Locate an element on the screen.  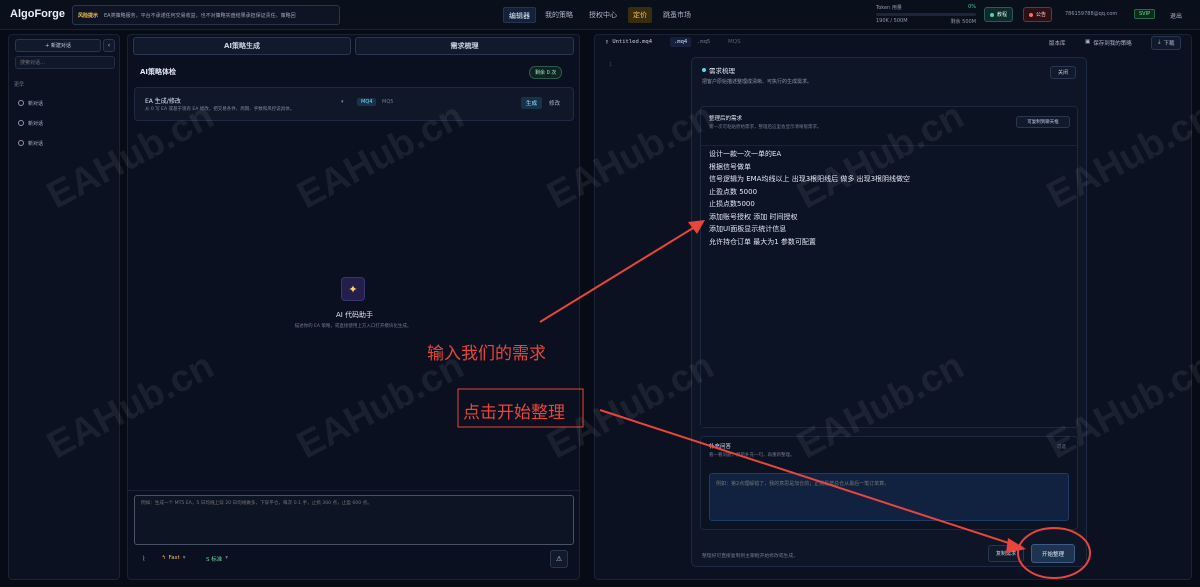
arrowhead-icon is located at coordinates (696, 227).